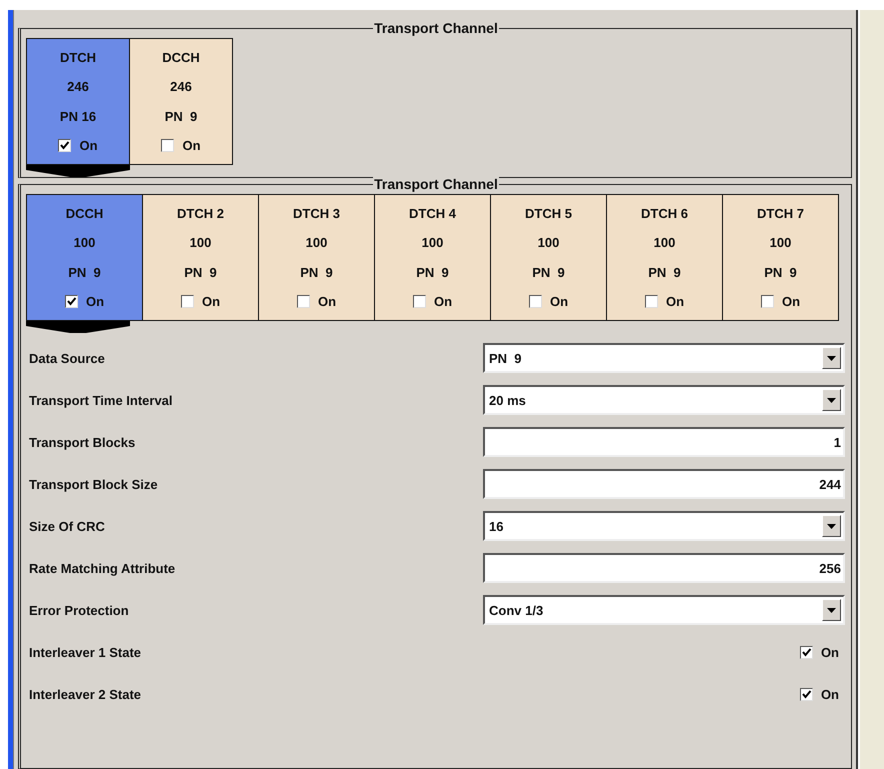  Describe the element at coordinates (67, 358) in the screenshot. I see `parameter-label: Data Source` at that location.